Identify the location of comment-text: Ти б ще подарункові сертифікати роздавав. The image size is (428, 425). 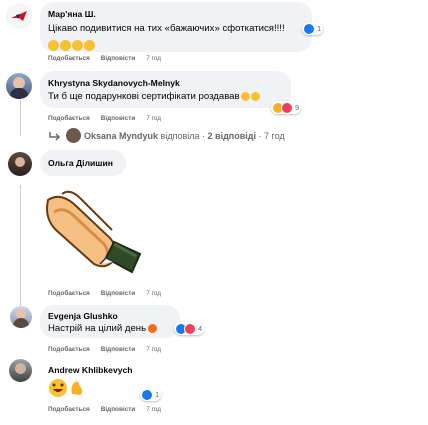
(154, 96).